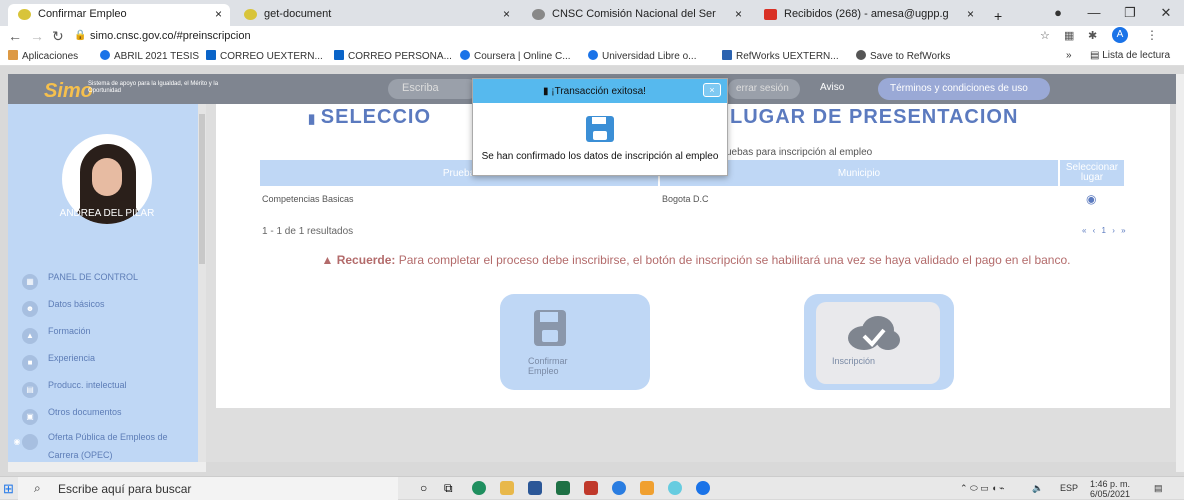  Describe the element at coordinates (1069, 35) in the screenshot. I see `extension-icon: ▦` at that location.